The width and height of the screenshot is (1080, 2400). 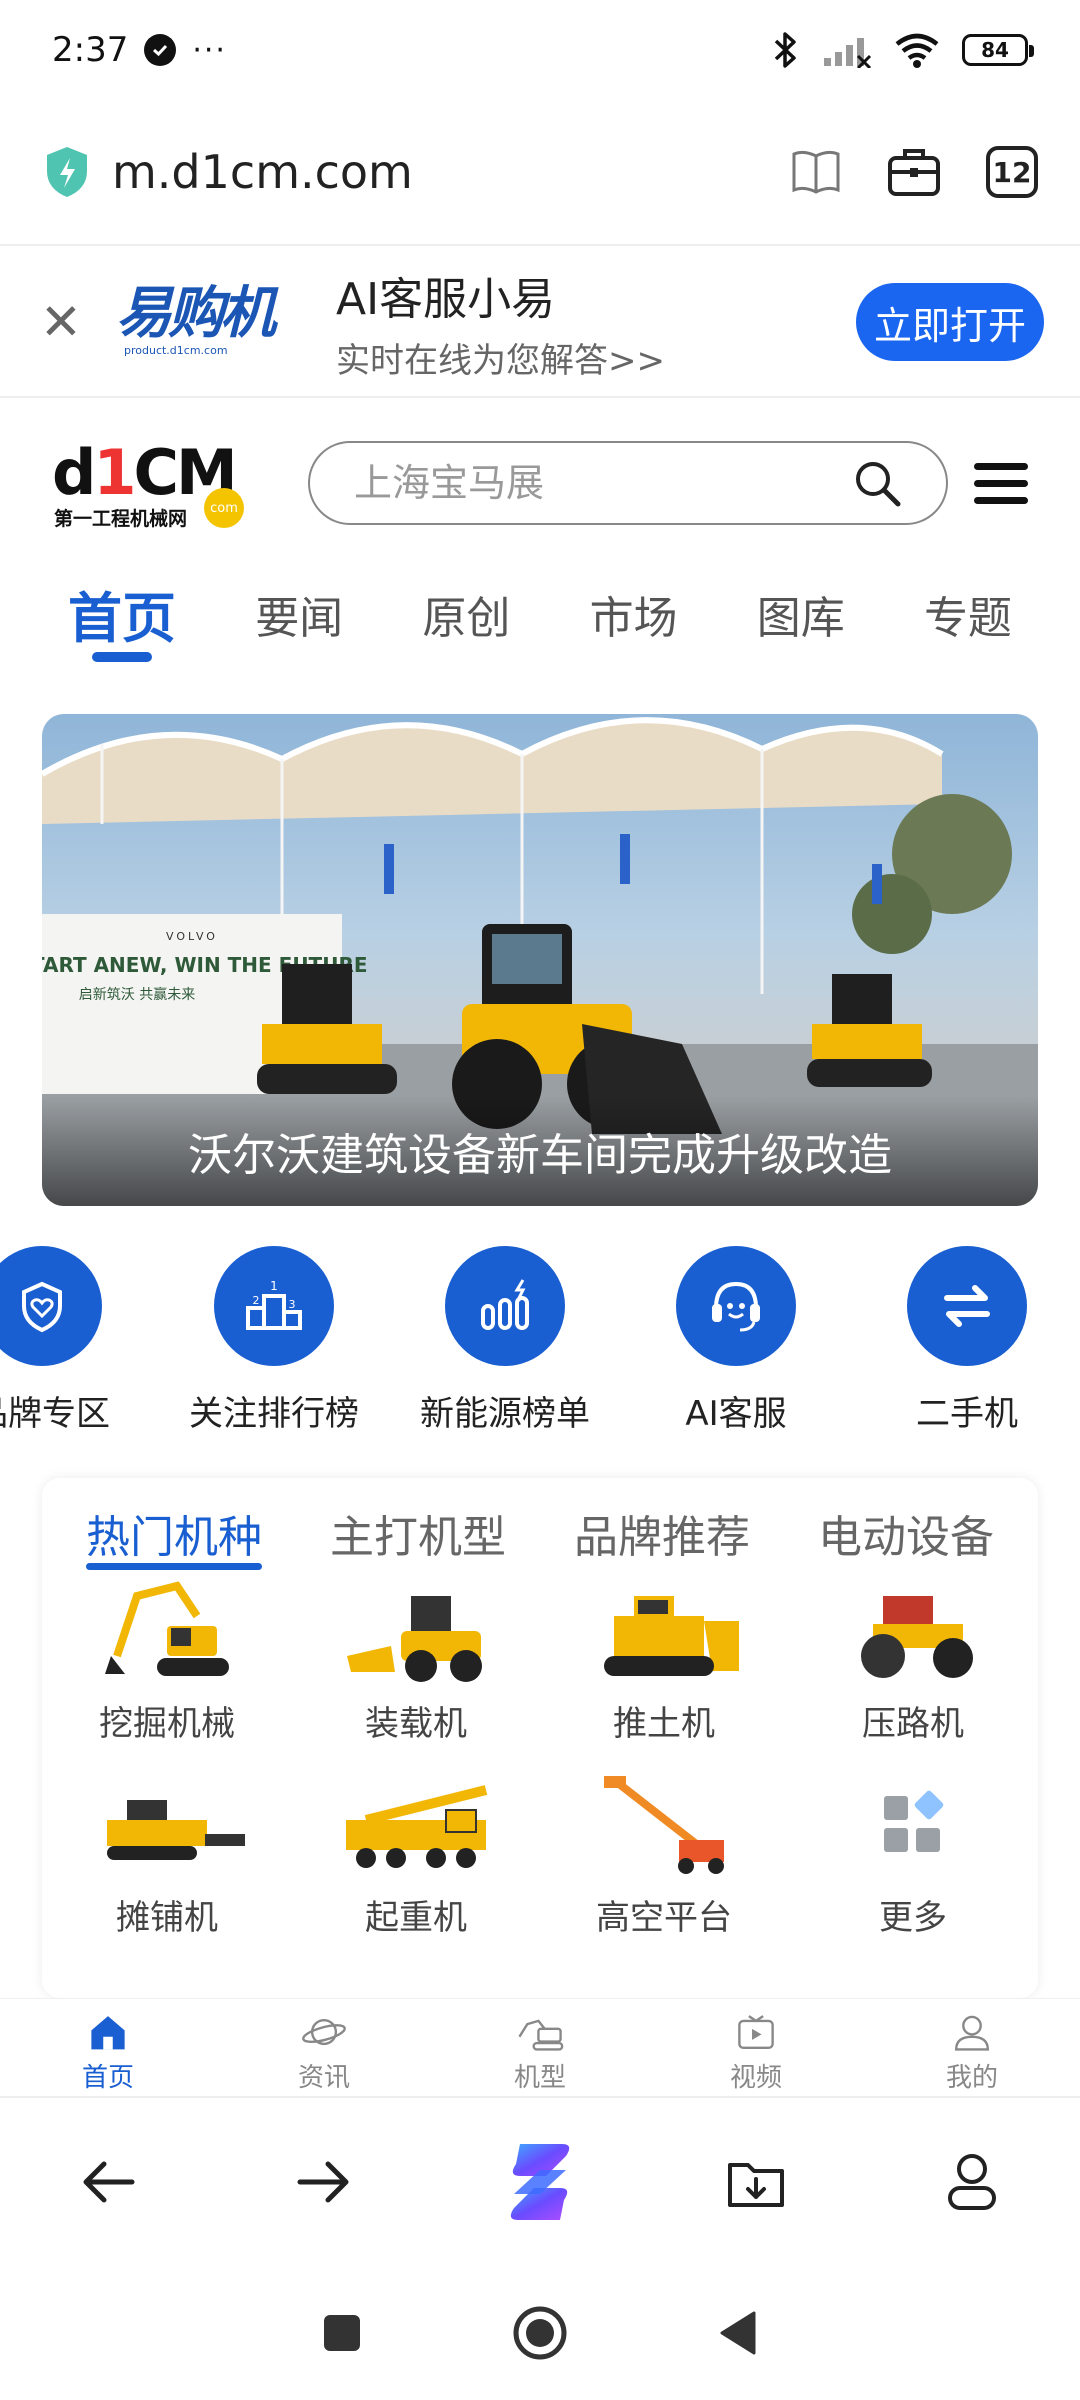 What do you see at coordinates (541, 2035) in the screenshot?
I see `machine-icon` at bounding box center [541, 2035].